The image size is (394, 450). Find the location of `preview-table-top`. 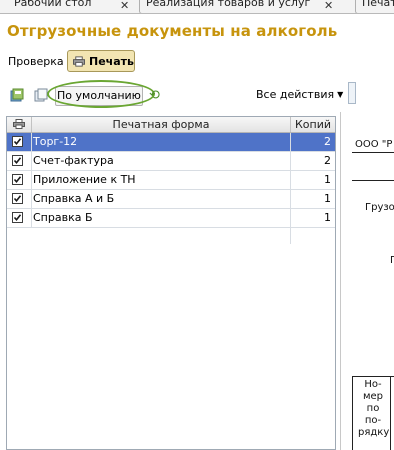

preview-table-top is located at coordinates (373, 376).